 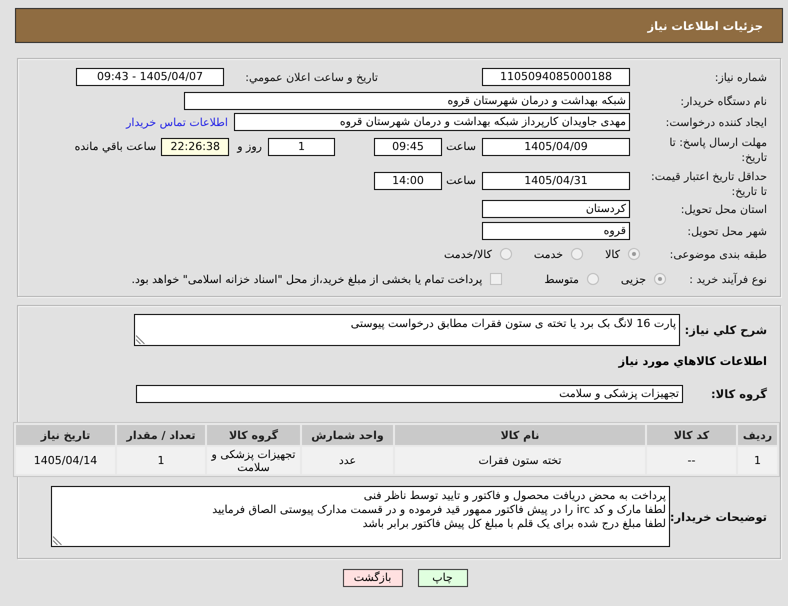 What do you see at coordinates (301, 147) in the screenshot?
I see `days-left-field: 1` at bounding box center [301, 147].